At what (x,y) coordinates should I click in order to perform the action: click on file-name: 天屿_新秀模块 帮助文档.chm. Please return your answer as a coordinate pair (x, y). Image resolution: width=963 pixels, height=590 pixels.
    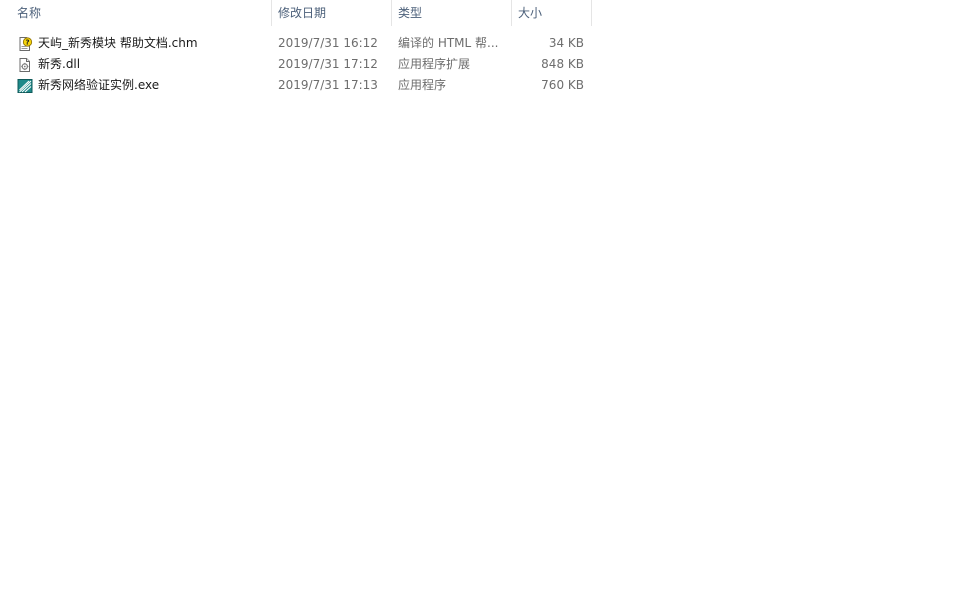
    Looking at the image, I should click on (118, 43).